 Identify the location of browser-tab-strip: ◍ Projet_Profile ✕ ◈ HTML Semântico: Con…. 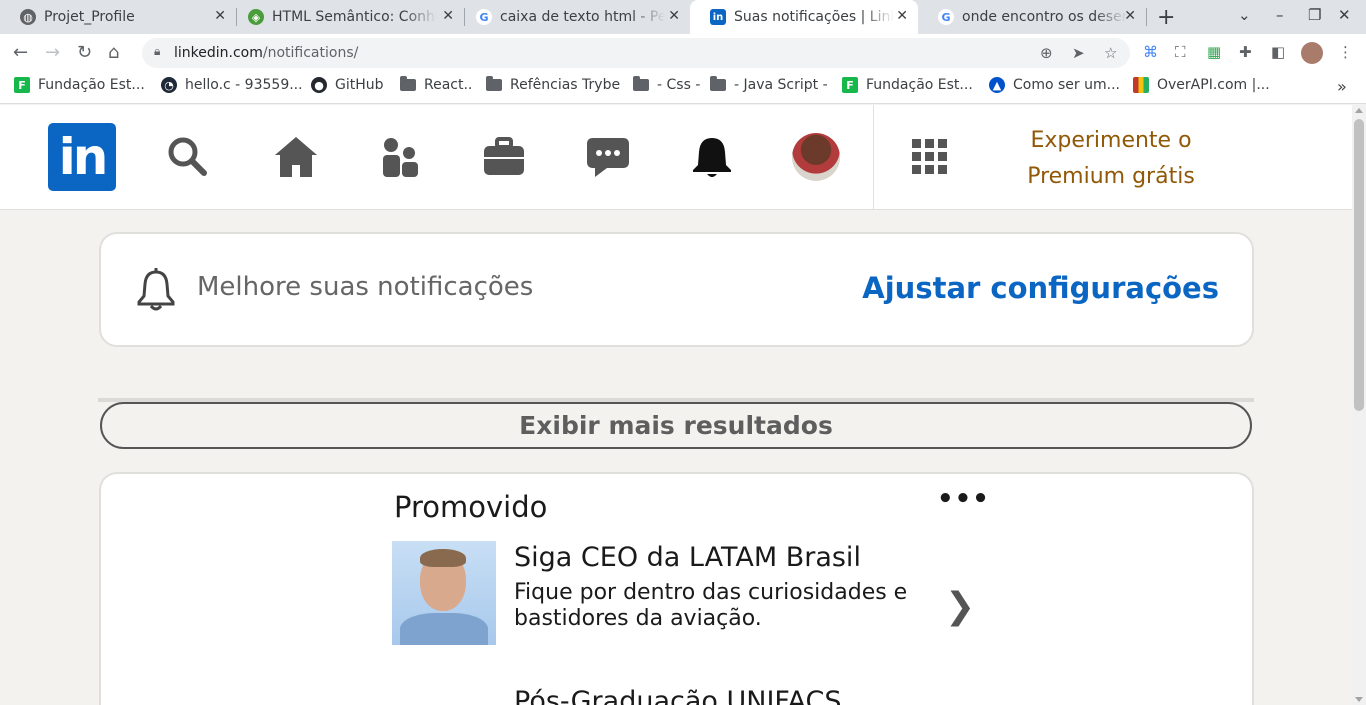
(683, 17).